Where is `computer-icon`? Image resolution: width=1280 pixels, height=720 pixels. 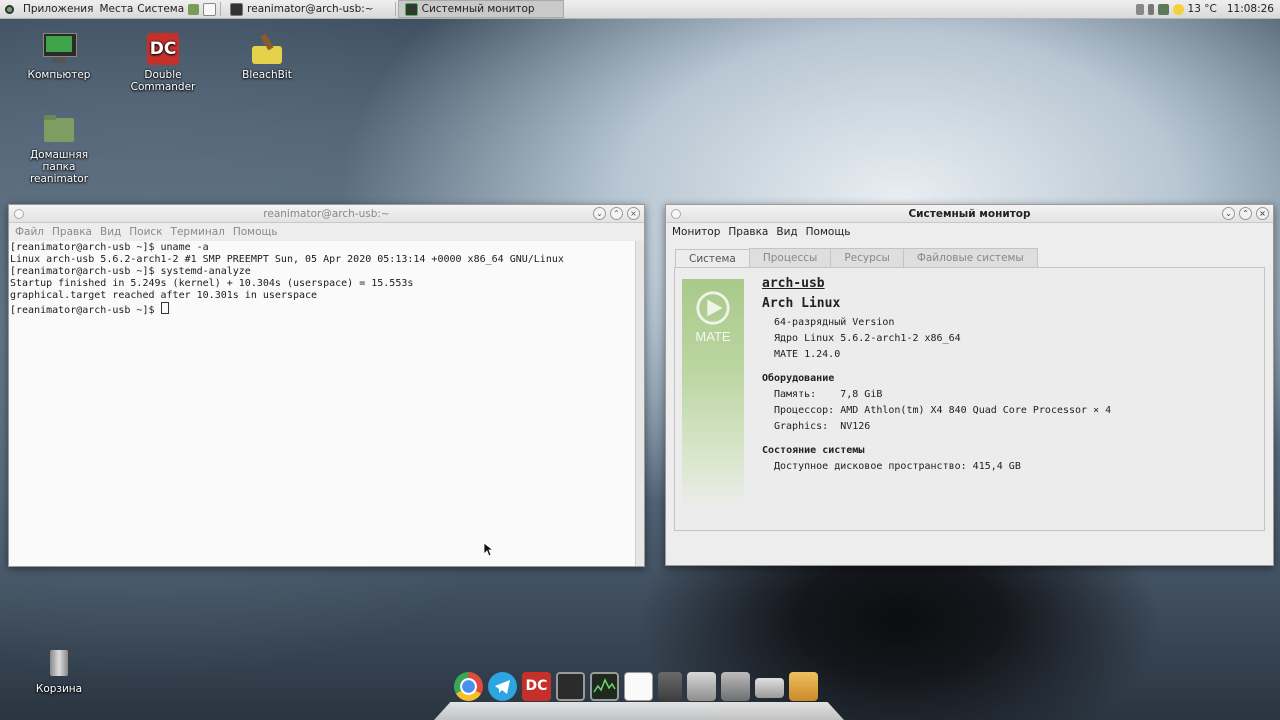
computer-icon is located at coordinates (59, 49).